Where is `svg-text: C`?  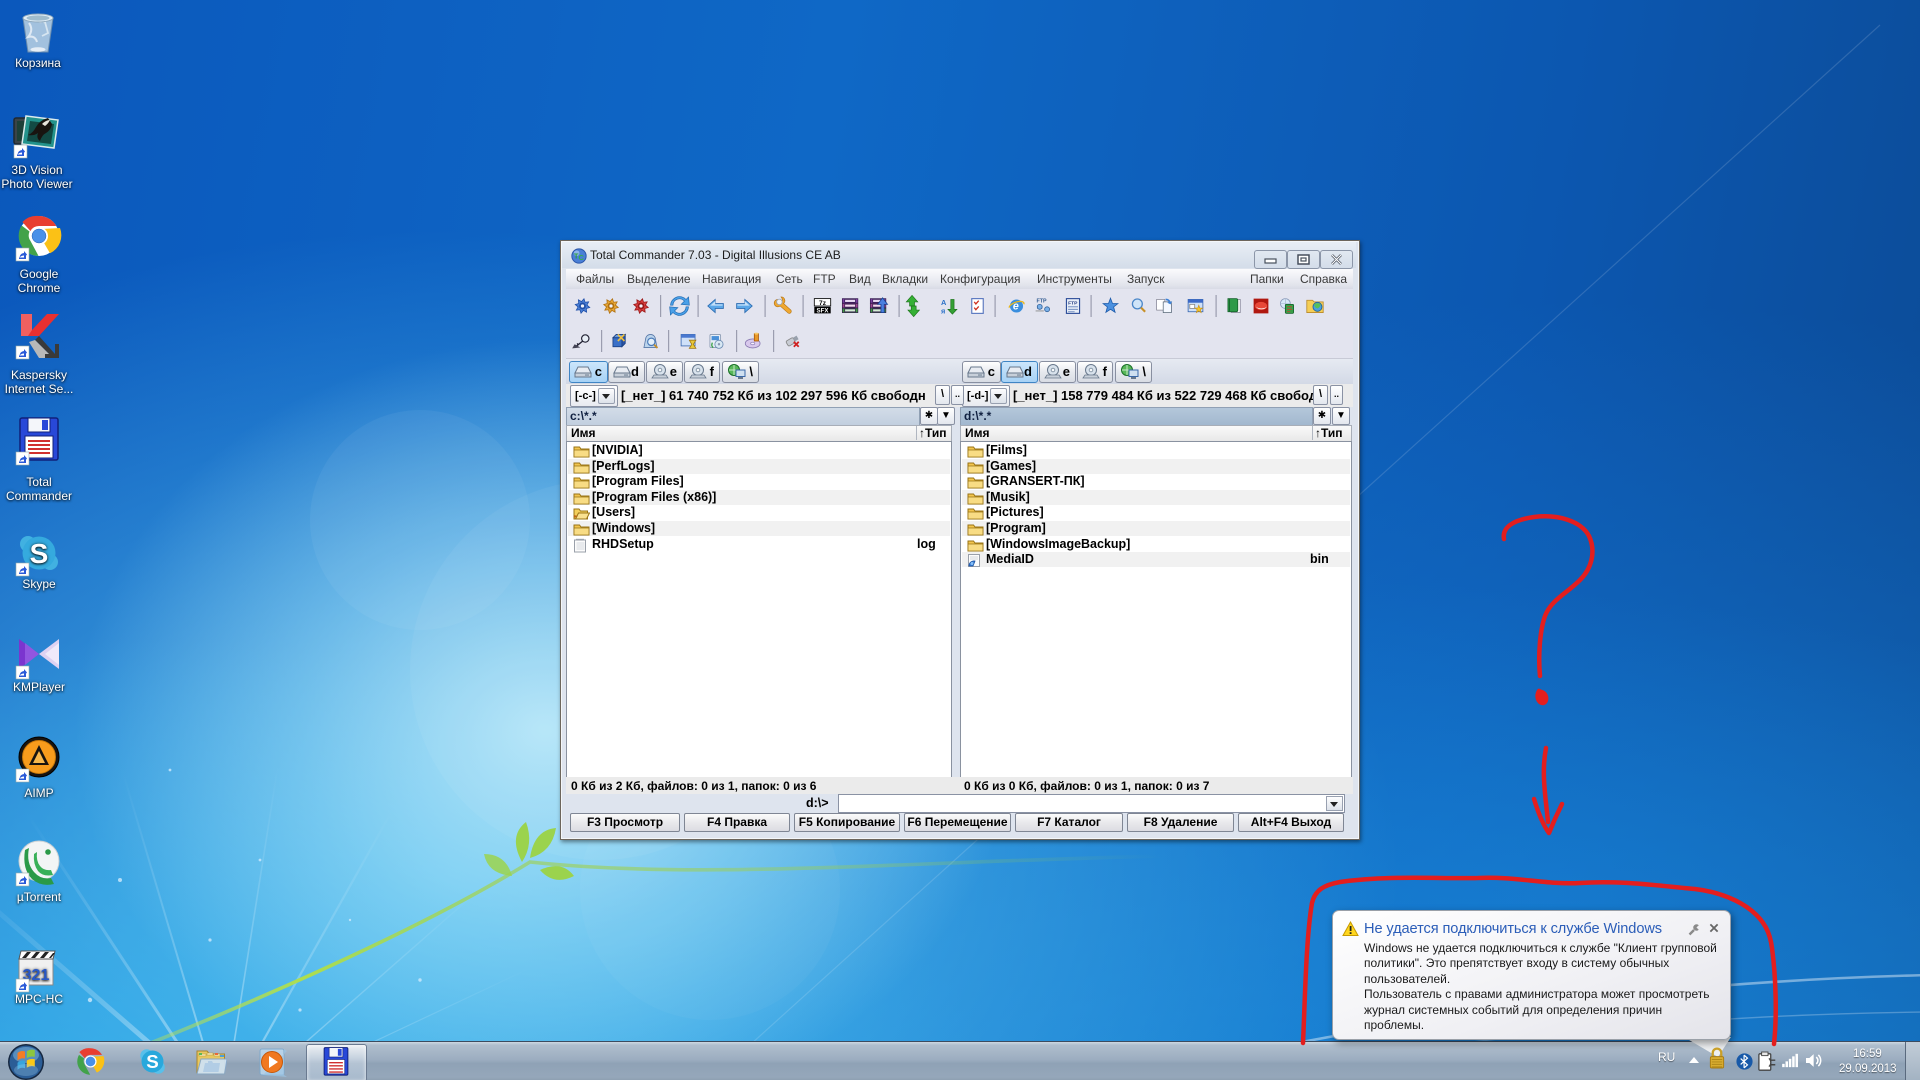 svg-text: C is located at coordinates (582, 257).